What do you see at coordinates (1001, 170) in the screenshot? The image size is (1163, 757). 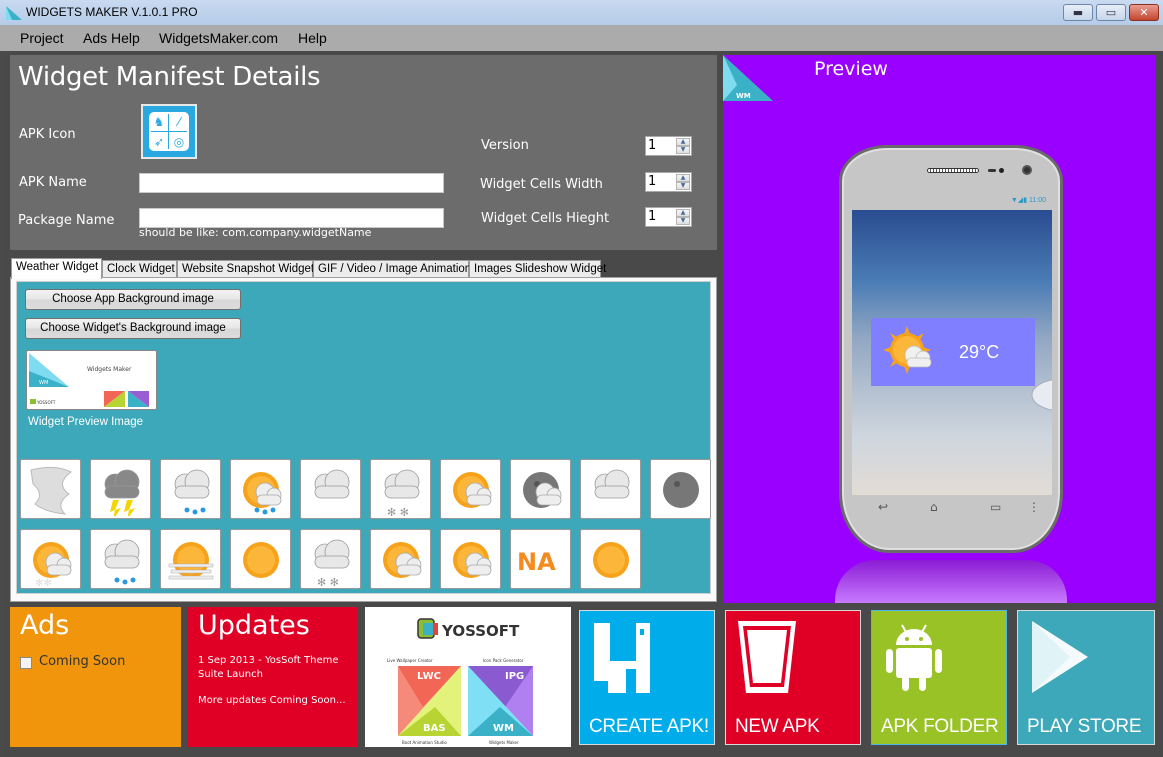 I see `sensor` at bounding box center [1001, 170].